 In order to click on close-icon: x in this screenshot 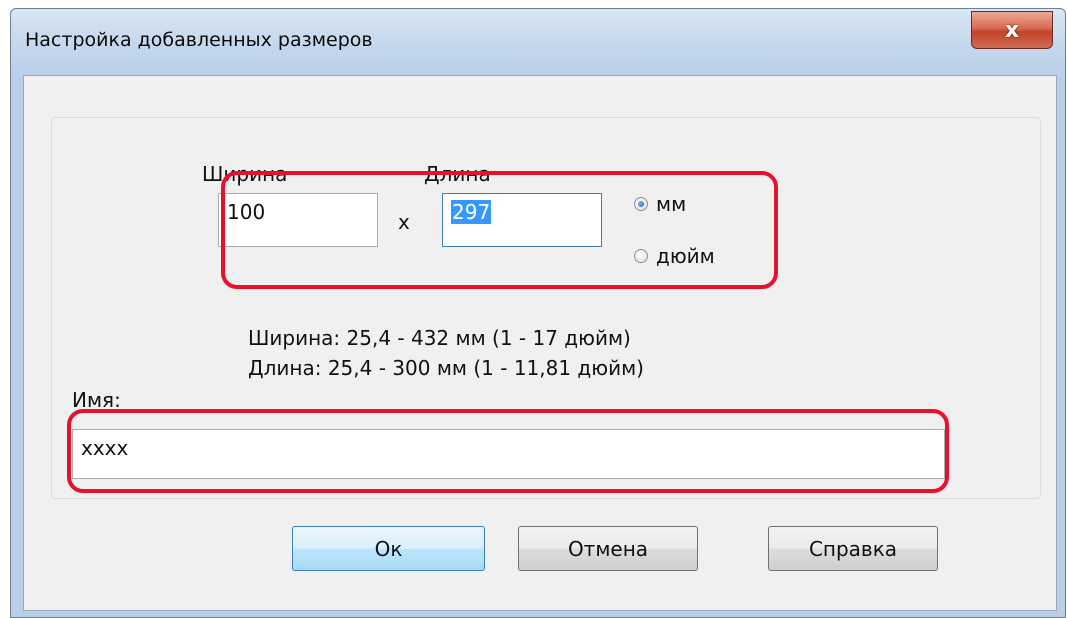, I will do `click(1012, 30)`.